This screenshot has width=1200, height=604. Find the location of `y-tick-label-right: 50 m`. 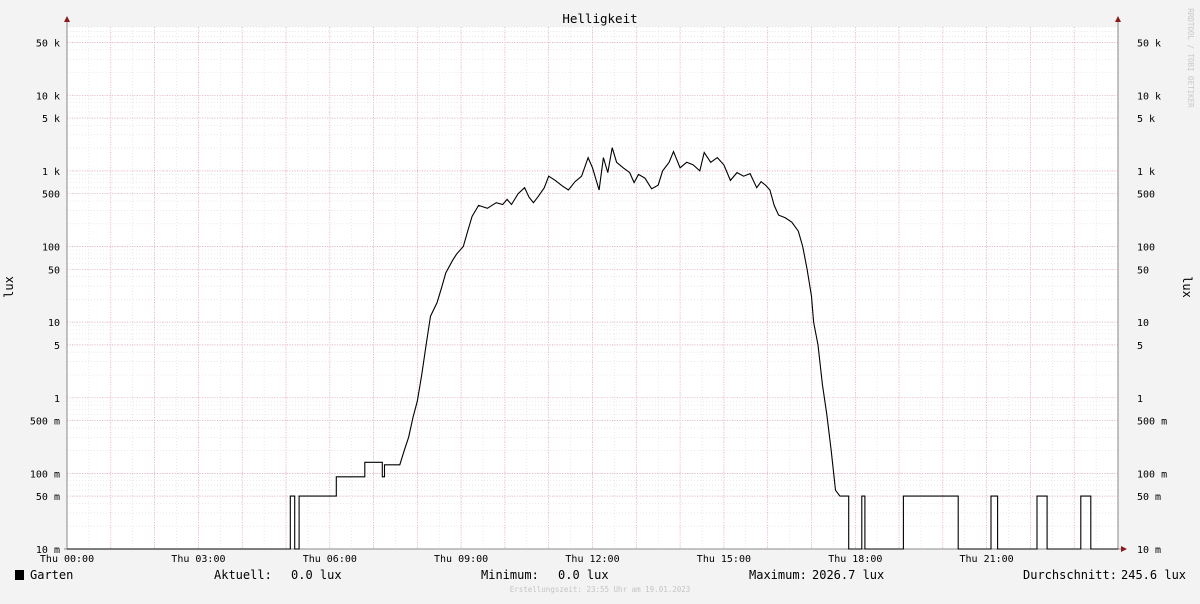

y-tick-label-right: 50 m is located at coordinates (1149, 497).